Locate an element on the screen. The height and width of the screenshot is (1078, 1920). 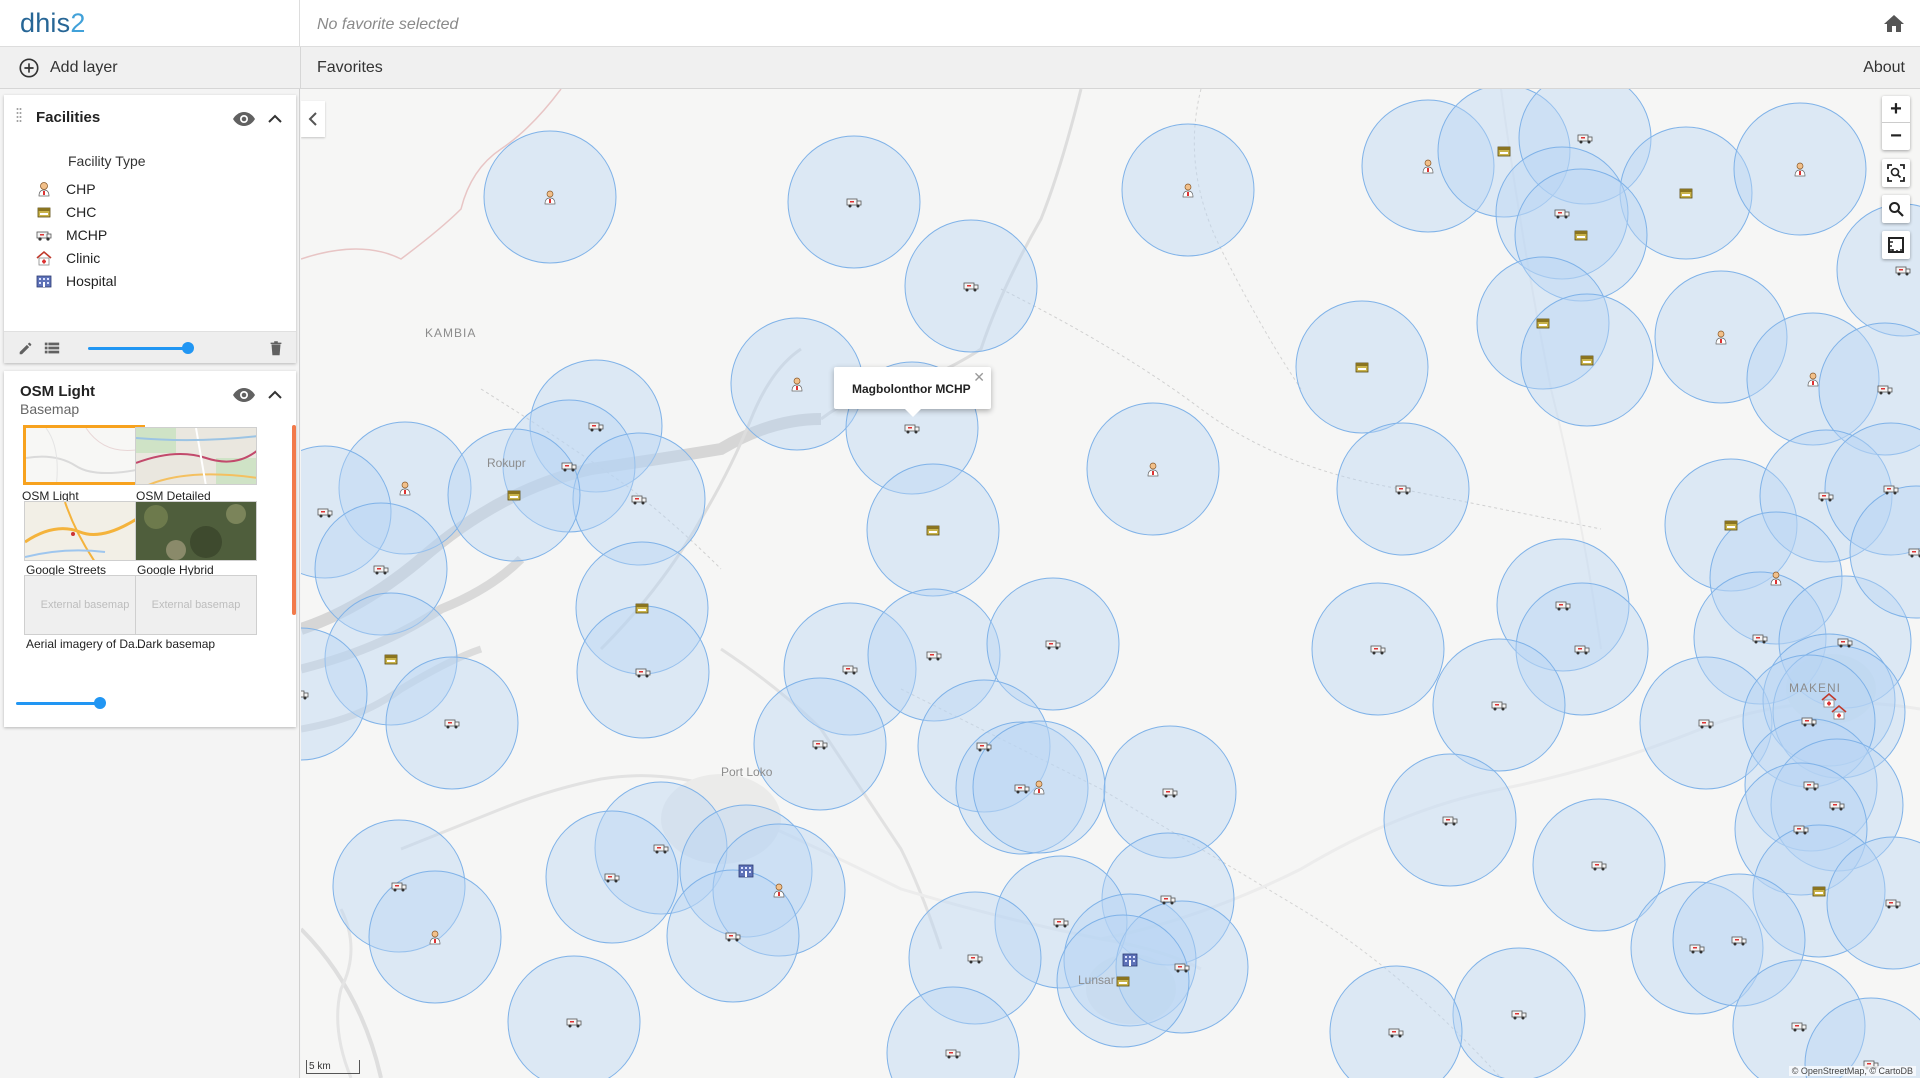
basemap-option-aerial-imagery: External basemap is located at coordinates (85, 605).